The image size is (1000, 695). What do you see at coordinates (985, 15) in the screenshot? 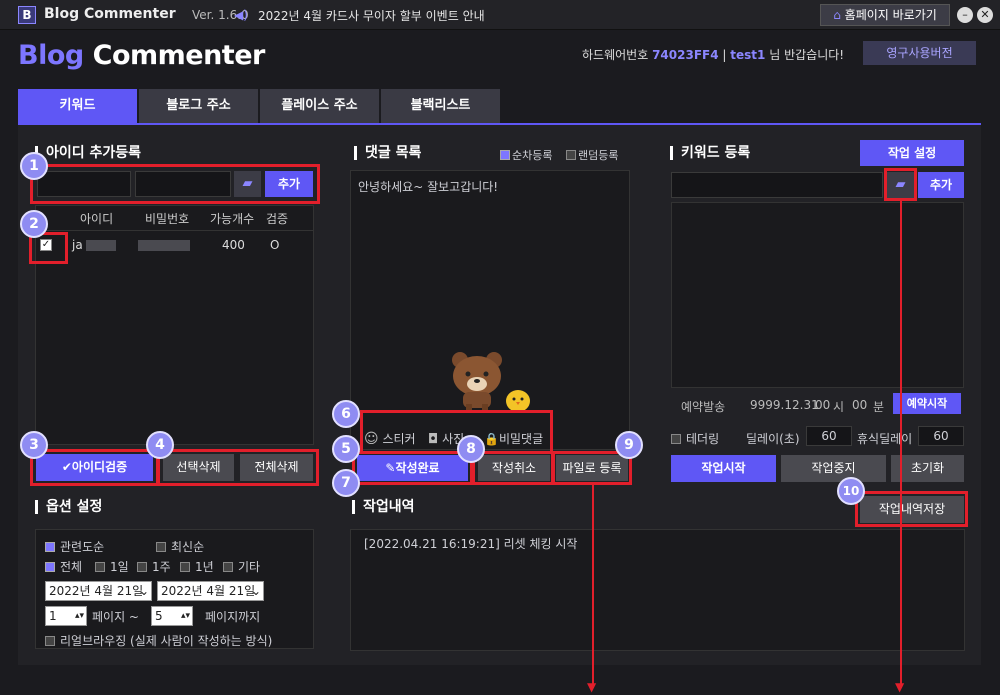
I see `close-button: ✕` at bounding box center [985, 15].